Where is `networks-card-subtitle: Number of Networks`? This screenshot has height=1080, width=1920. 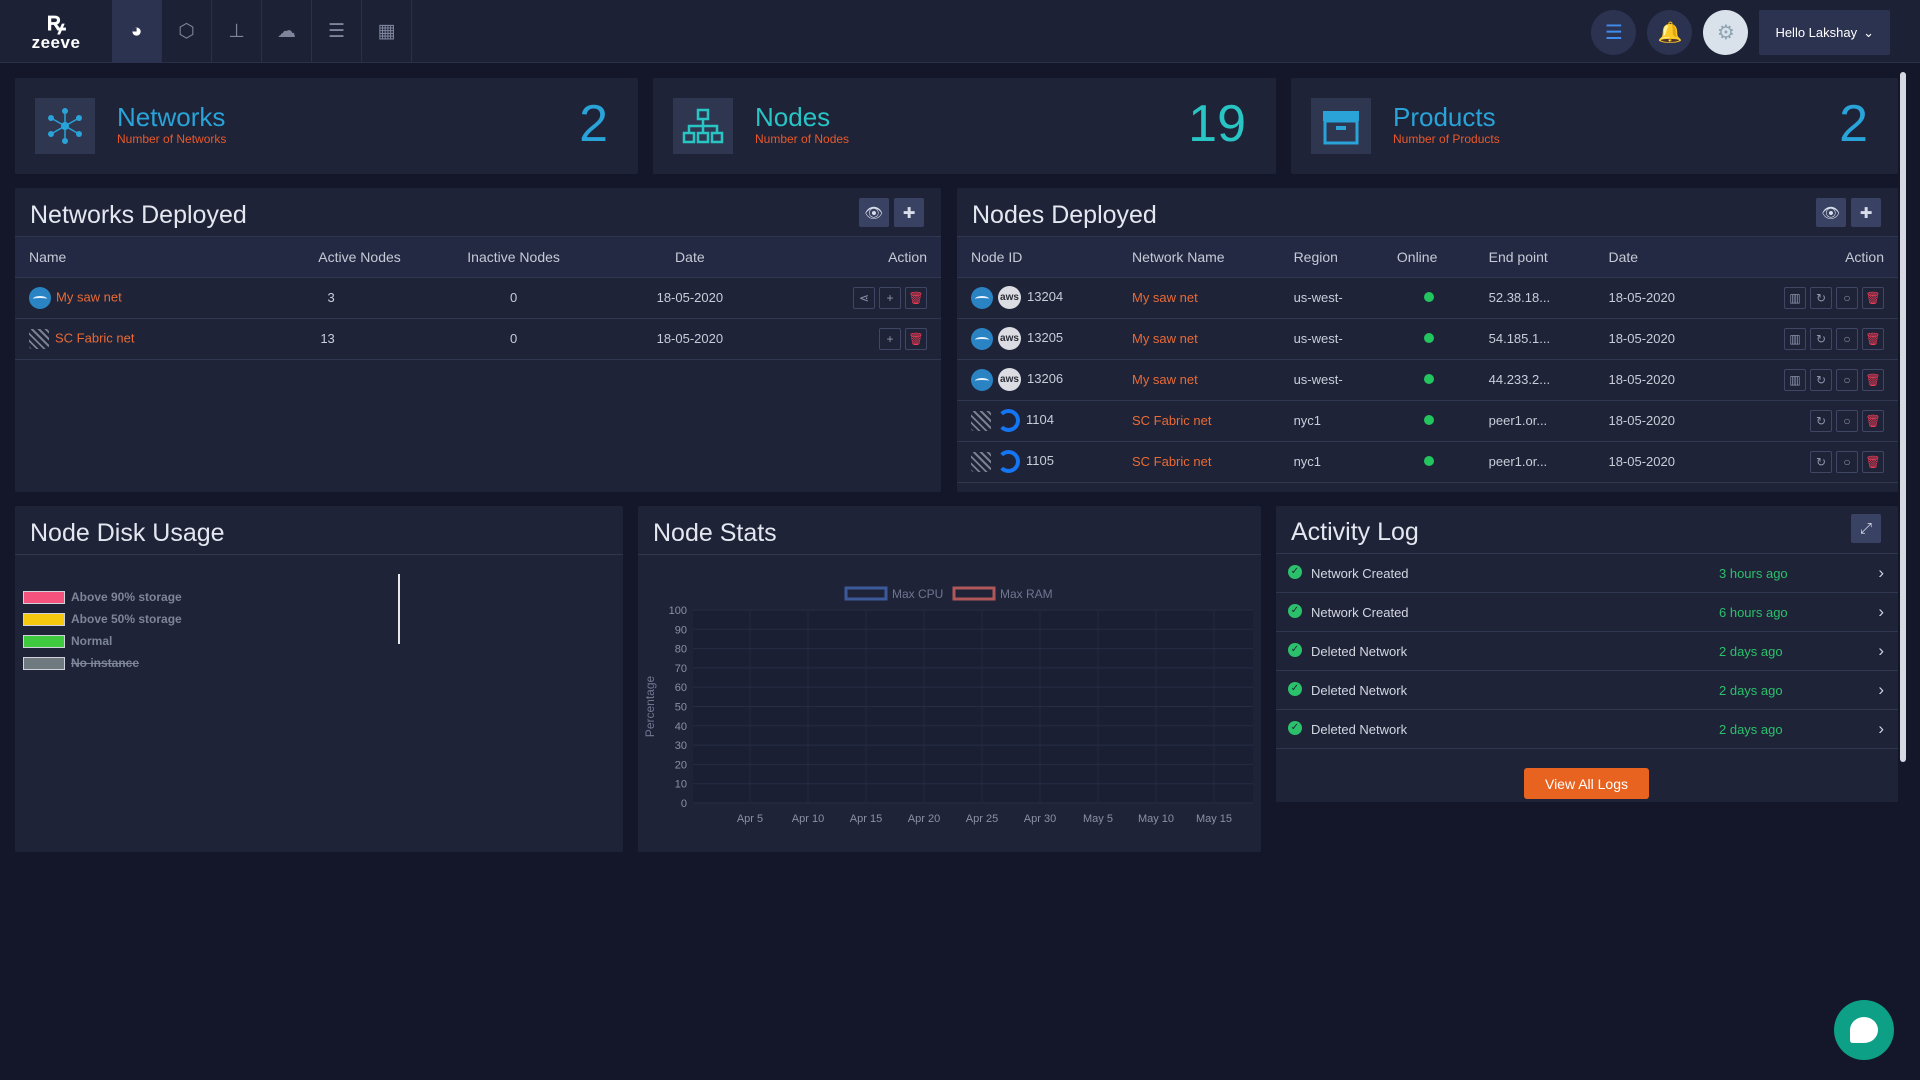
networks-card-subtitle: Number of Networks is located at coordinates (172, 139).